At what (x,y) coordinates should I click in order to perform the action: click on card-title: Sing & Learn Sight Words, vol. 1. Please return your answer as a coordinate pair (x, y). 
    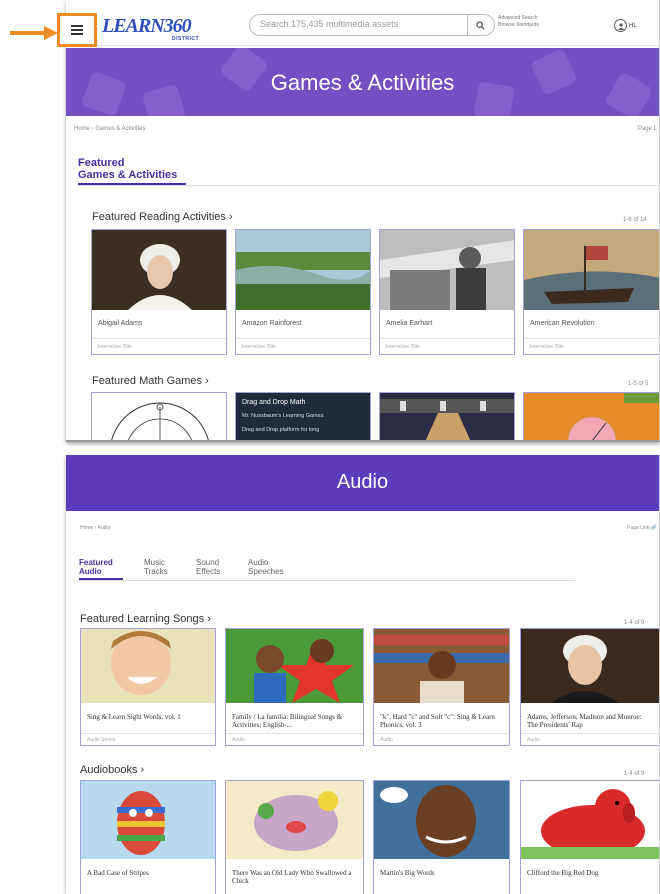
    Looking at the image, I should click on (134, 717).